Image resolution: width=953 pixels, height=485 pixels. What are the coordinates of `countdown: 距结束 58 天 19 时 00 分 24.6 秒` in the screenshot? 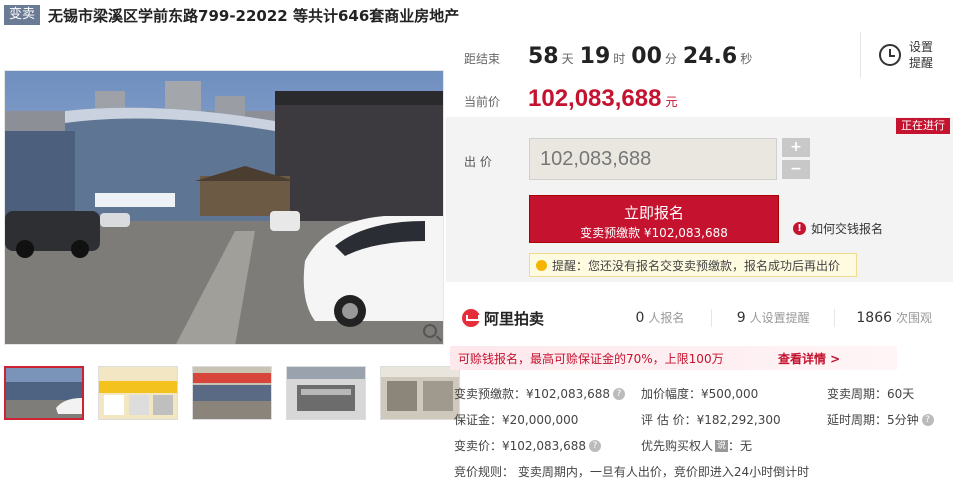 It's located at (611, 56).